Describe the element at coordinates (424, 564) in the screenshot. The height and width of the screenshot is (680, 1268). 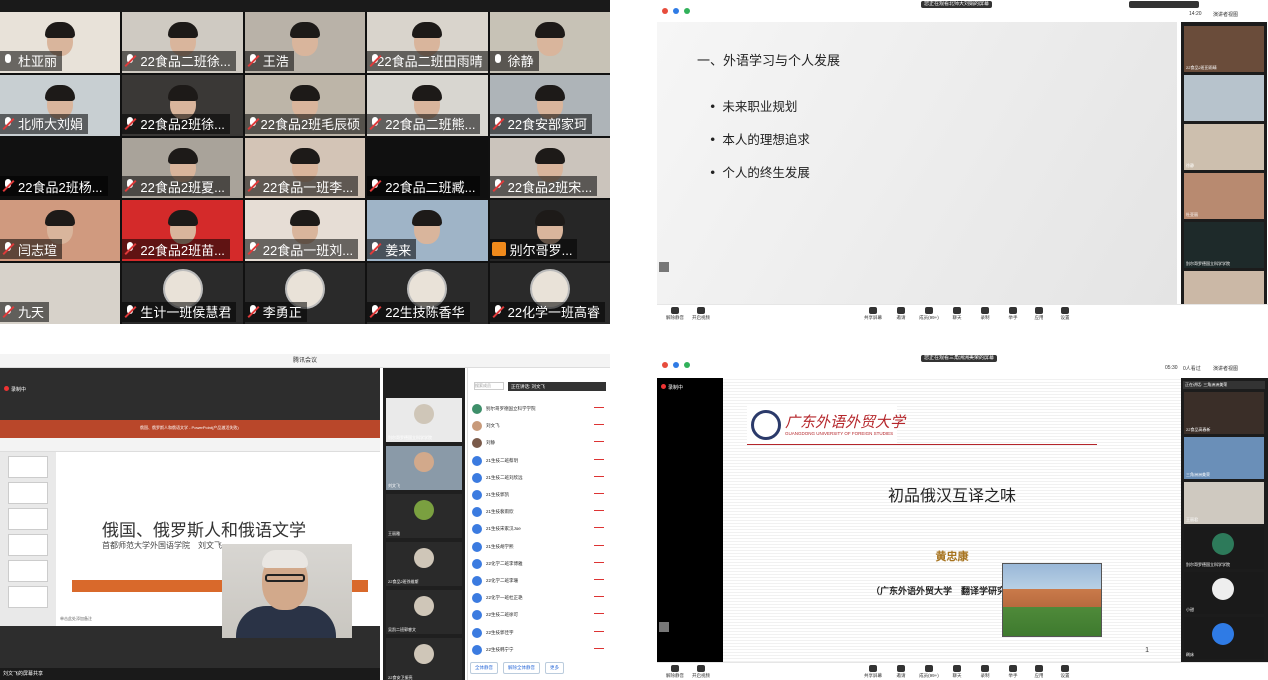
I see `participant-video: 22食品2班徐维斯` at that location.